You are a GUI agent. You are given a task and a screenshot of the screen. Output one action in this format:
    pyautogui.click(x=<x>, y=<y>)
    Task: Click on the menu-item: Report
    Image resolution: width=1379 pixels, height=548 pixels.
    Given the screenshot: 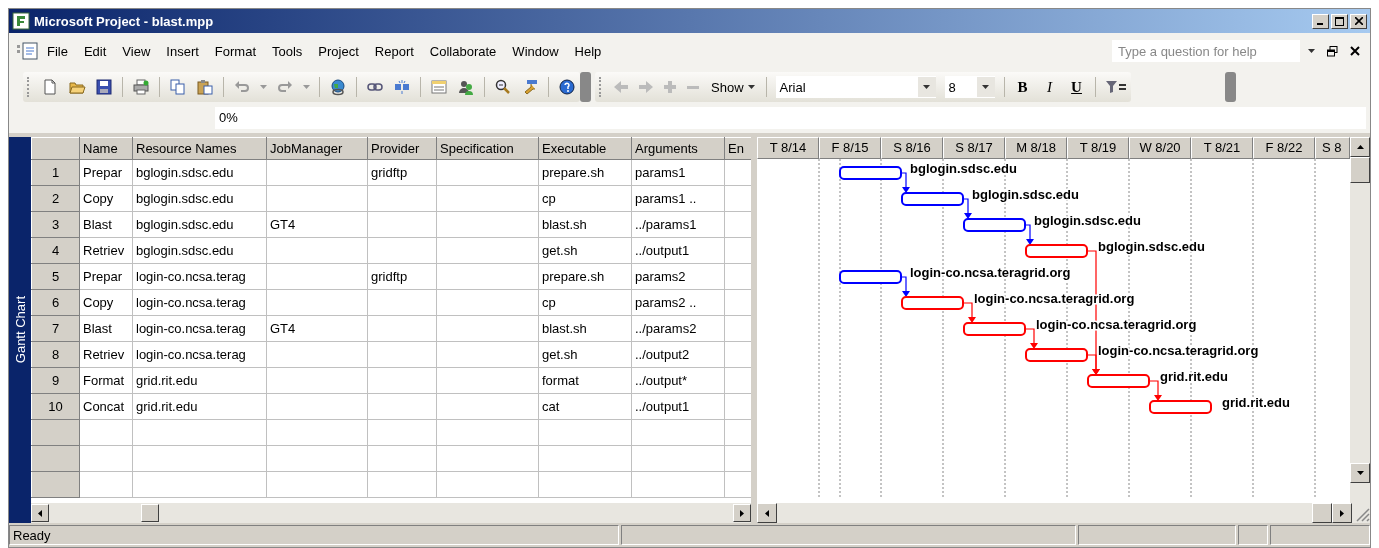 What is the action you would take?
    pyautogui.click(x=394, y=51)
    